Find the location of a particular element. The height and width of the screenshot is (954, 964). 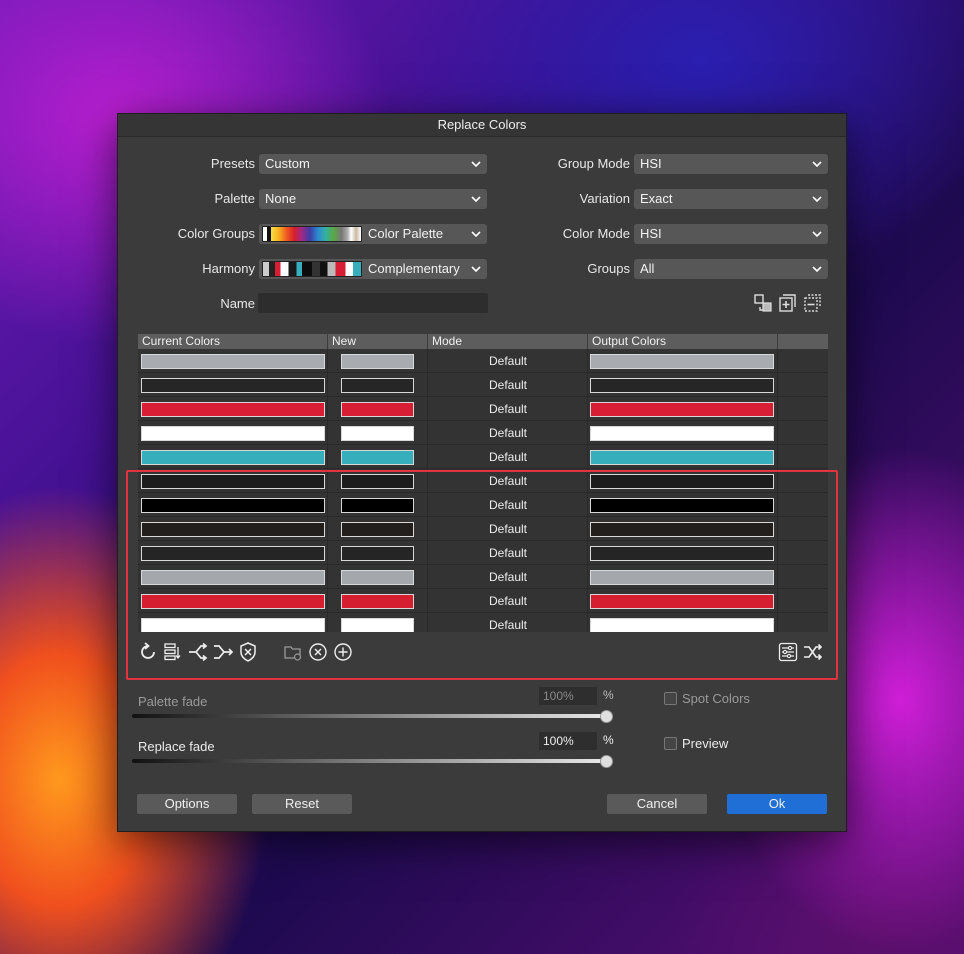

mode-value: Default is located at coordinates (508, 433).